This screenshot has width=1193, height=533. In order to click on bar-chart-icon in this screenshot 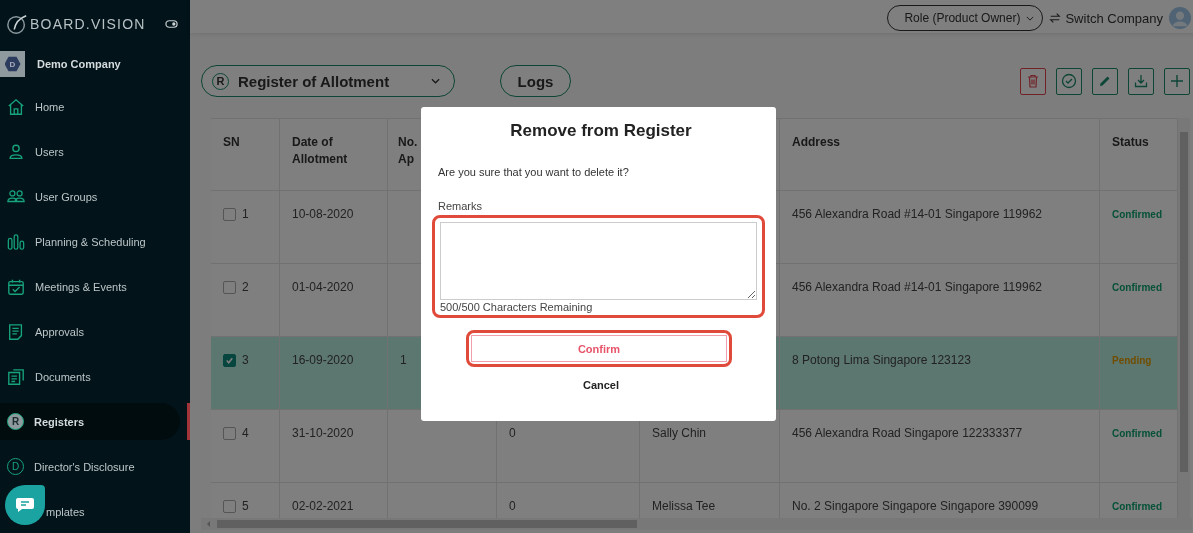, I will do `click(16, 241)`.